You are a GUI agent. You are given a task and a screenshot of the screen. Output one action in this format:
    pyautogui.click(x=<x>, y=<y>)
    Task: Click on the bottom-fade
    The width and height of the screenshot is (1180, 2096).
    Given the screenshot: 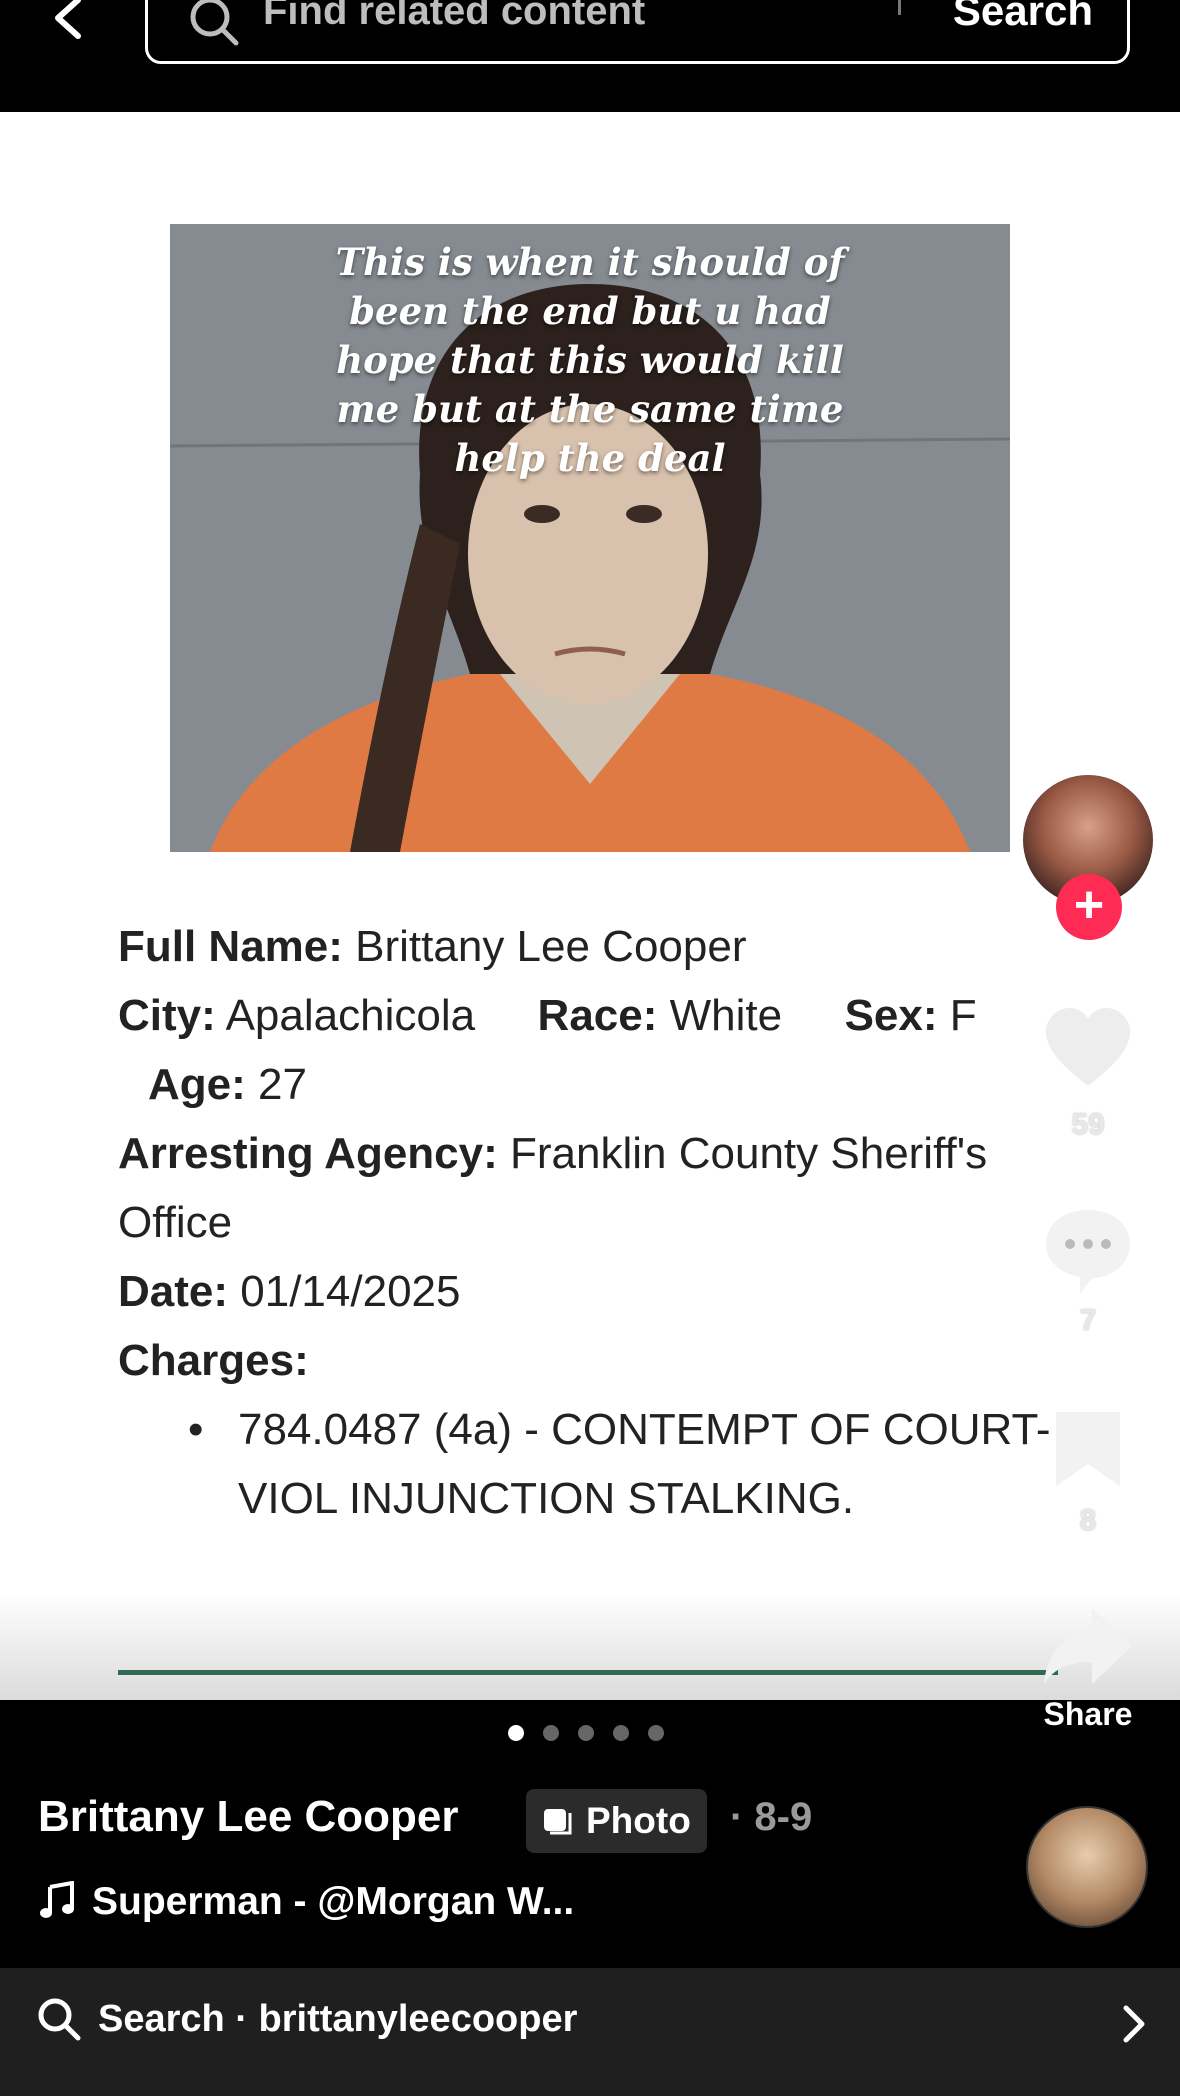 What is the action you would take?
    pyautogui.click(x=590, y=1646)
    